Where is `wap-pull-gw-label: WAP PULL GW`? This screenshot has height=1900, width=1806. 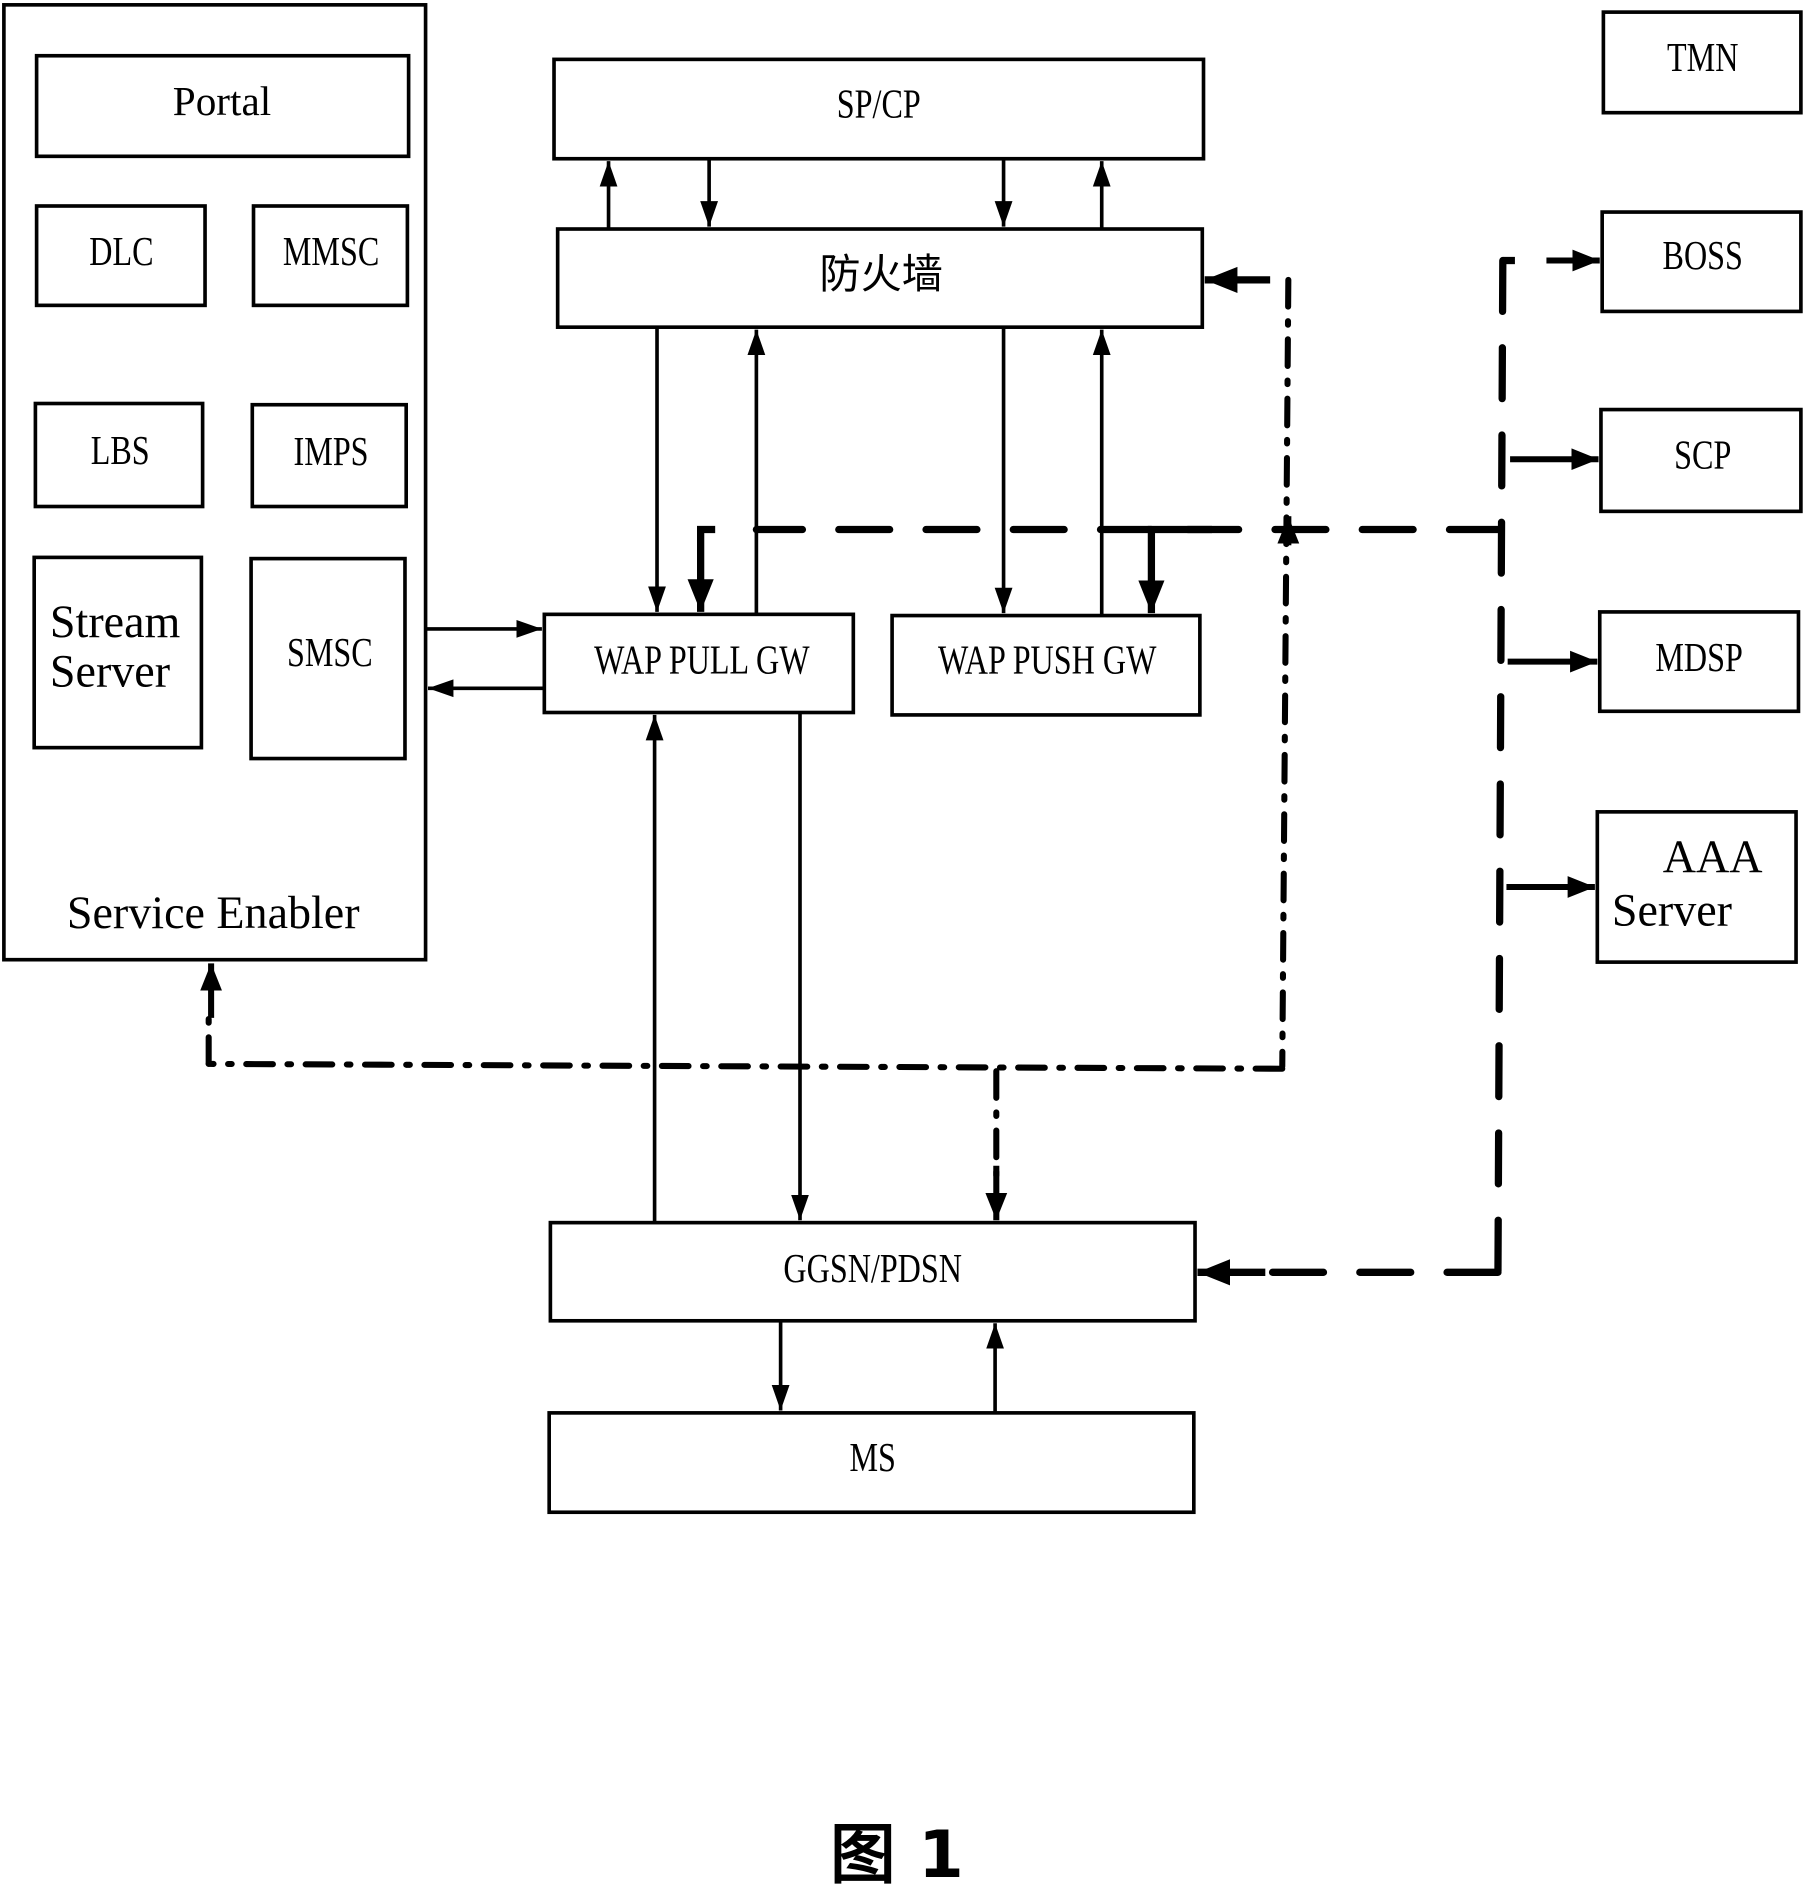
wap-pull-gw-label: WAP PULL GW is located at coordinates (701, 660).